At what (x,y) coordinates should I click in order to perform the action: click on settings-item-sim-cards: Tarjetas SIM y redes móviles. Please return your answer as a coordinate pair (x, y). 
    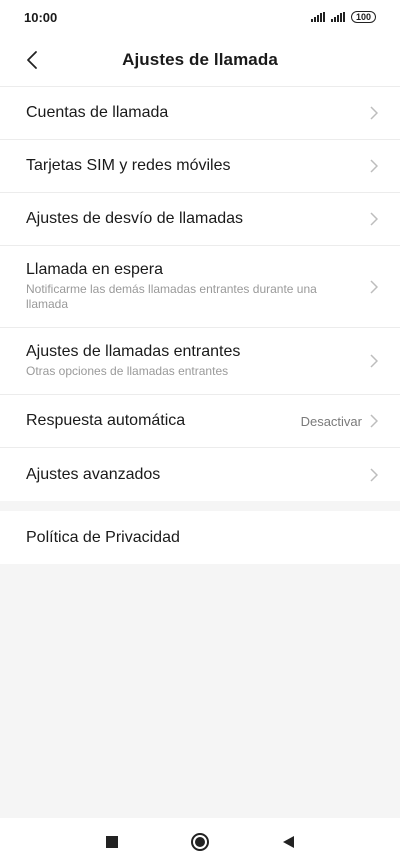
    Looking at the image, I should click on (200, 166).